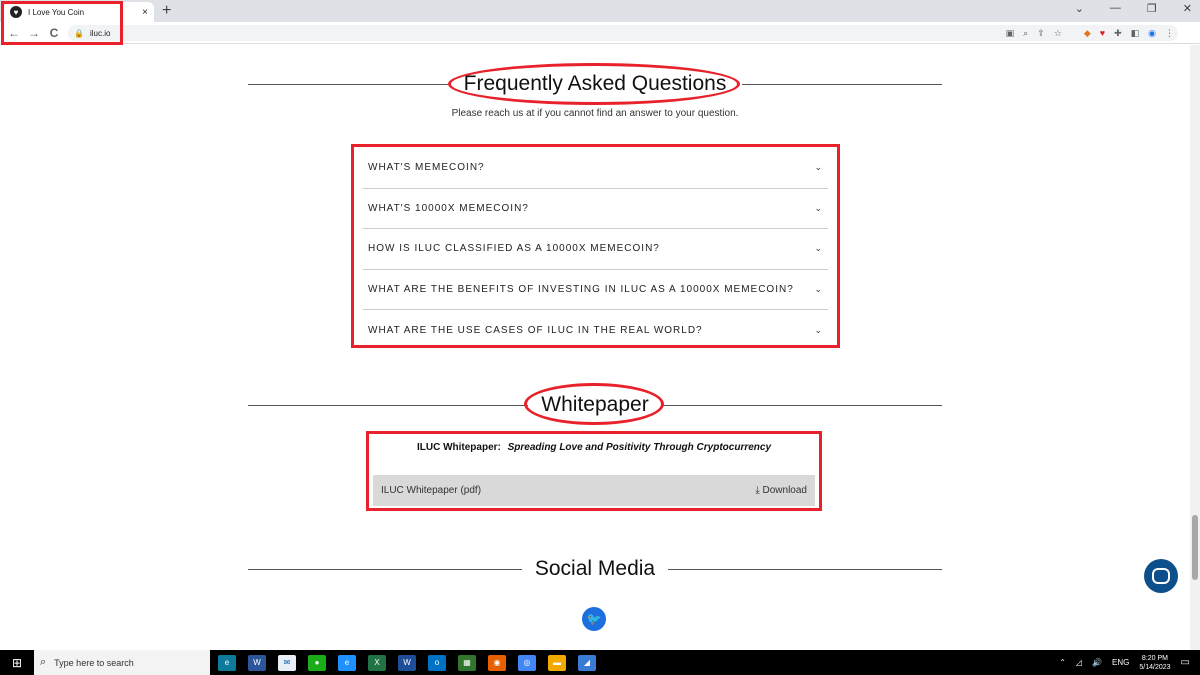 The height and width of the screenshot is (675, 1200). I want to click on twitter-icon: 🐦, so click(594, 619).